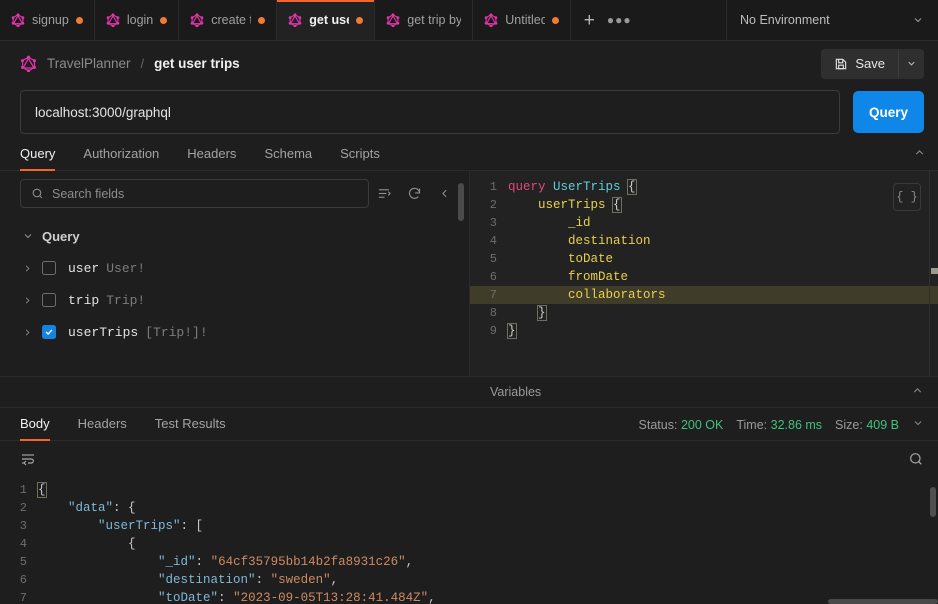  What do you see at coordinates (832, 20) in the screenshot?
I see `environment-selector: No Environment` at bounding box center [832, 20].